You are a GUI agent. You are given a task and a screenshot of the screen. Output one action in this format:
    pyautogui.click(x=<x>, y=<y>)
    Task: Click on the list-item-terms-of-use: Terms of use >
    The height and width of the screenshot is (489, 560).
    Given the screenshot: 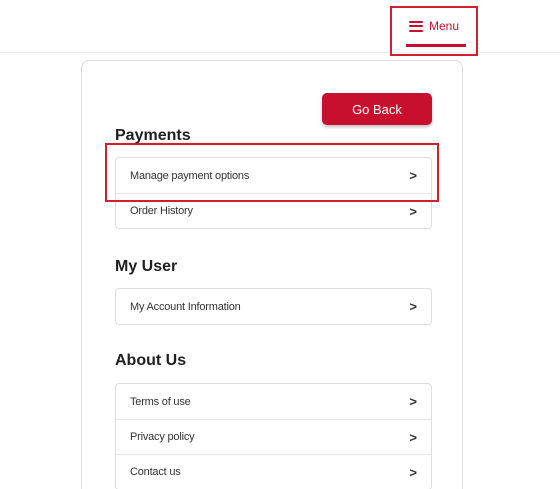 What is the action you would take?
    pyautogui.click(x=273, y=401)
    